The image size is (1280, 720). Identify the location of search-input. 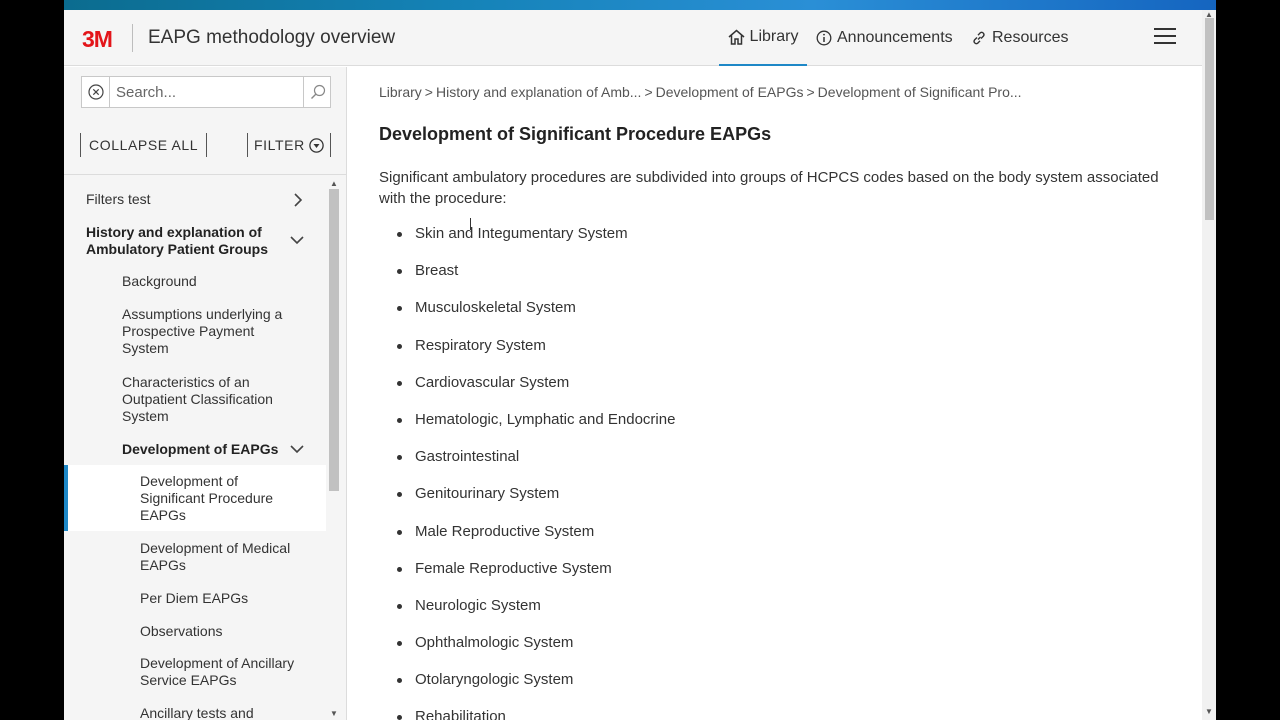
(206, 92).